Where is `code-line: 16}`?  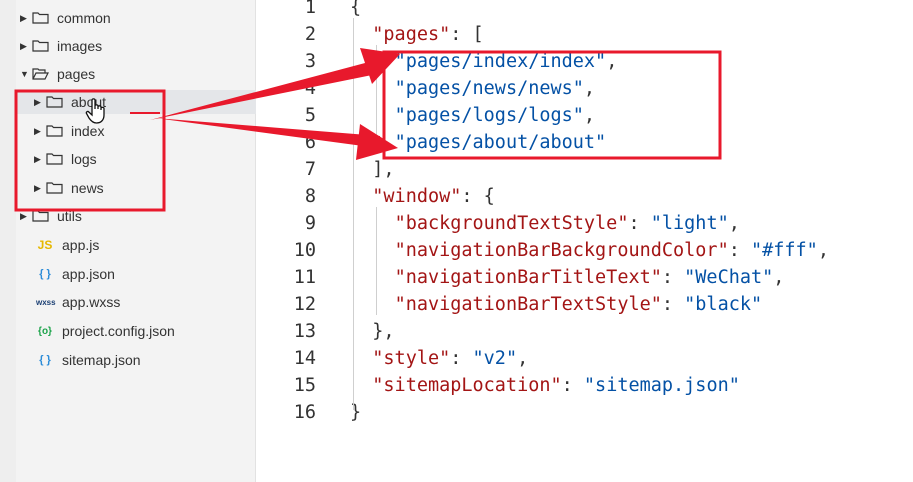 code-line: 16} is located at coordinates (308, 412).